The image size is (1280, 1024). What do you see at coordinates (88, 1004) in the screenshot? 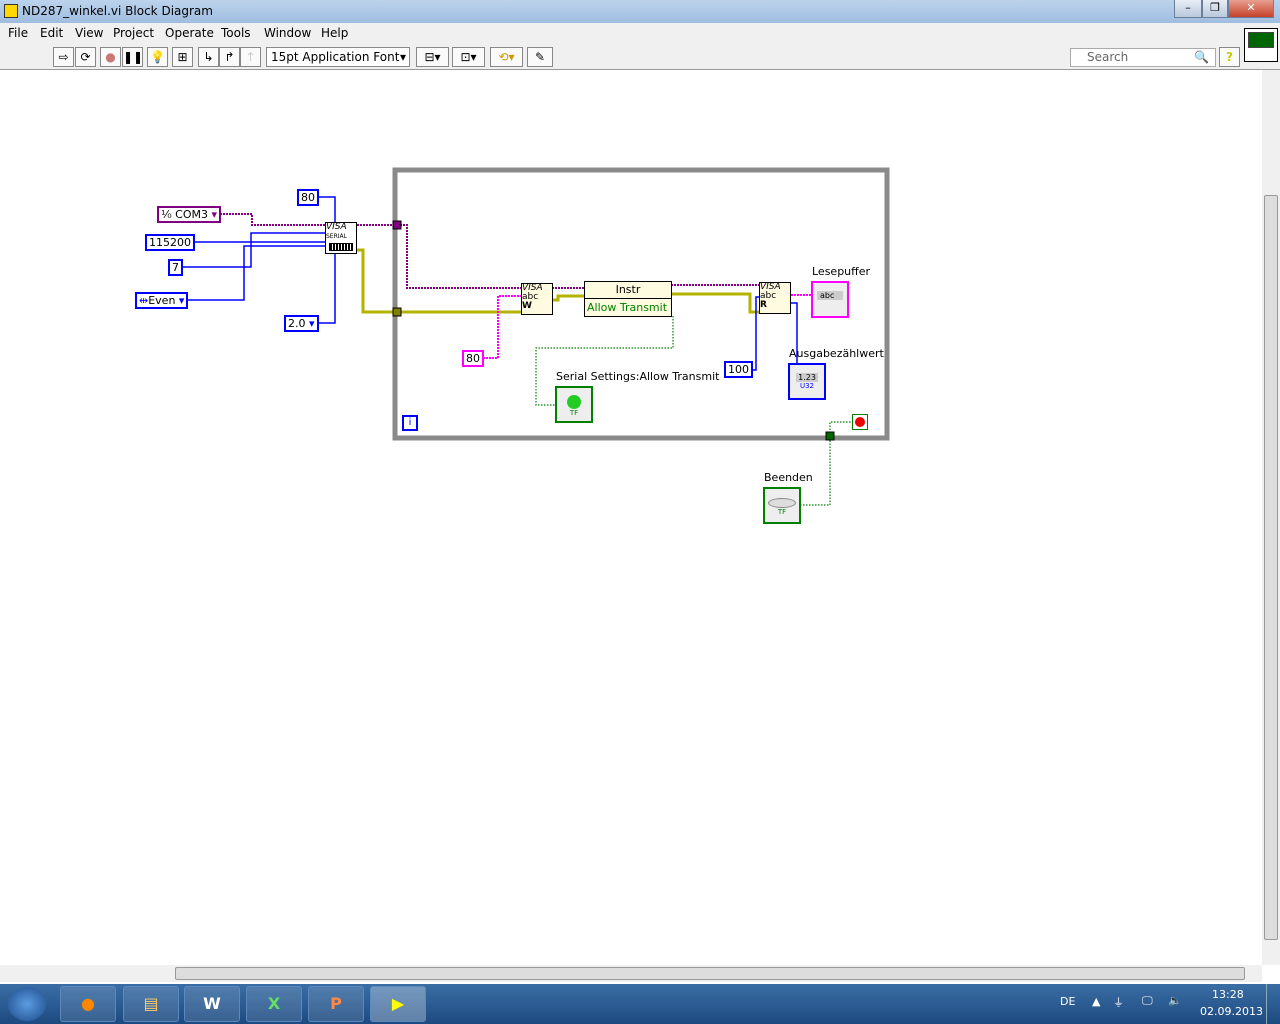
I see `taskbar-firefox: ●` at bounding box center [88, 1004].